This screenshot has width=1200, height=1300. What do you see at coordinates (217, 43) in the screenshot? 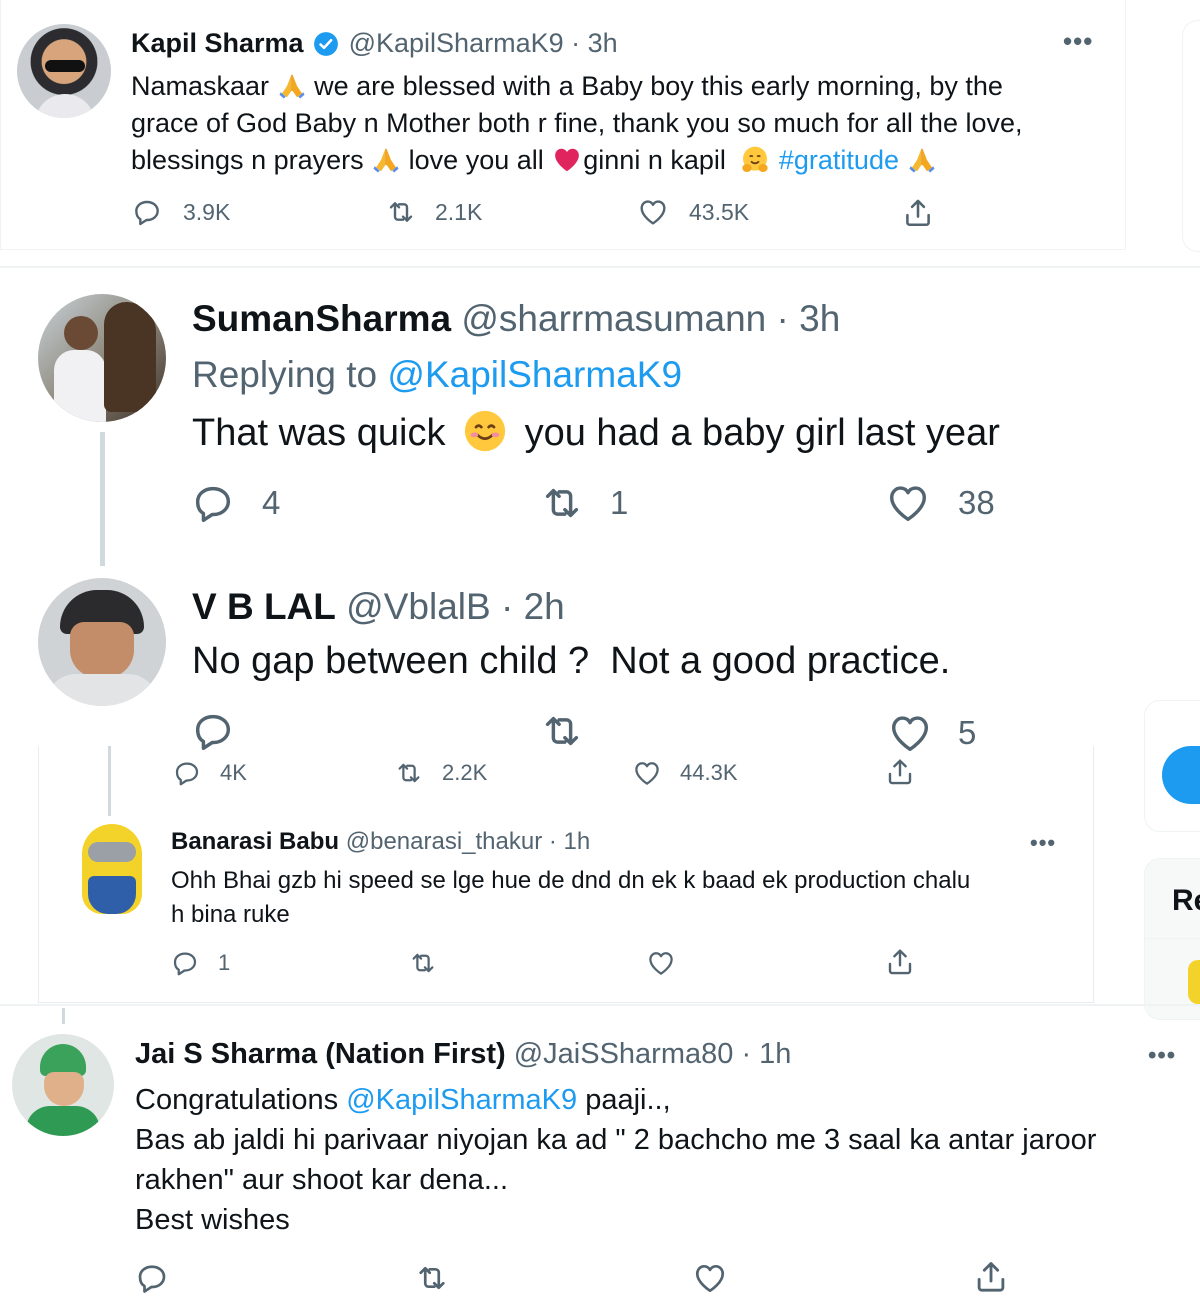
I see `author-name: Kapil Sharma` at bounding box center [217, 43].